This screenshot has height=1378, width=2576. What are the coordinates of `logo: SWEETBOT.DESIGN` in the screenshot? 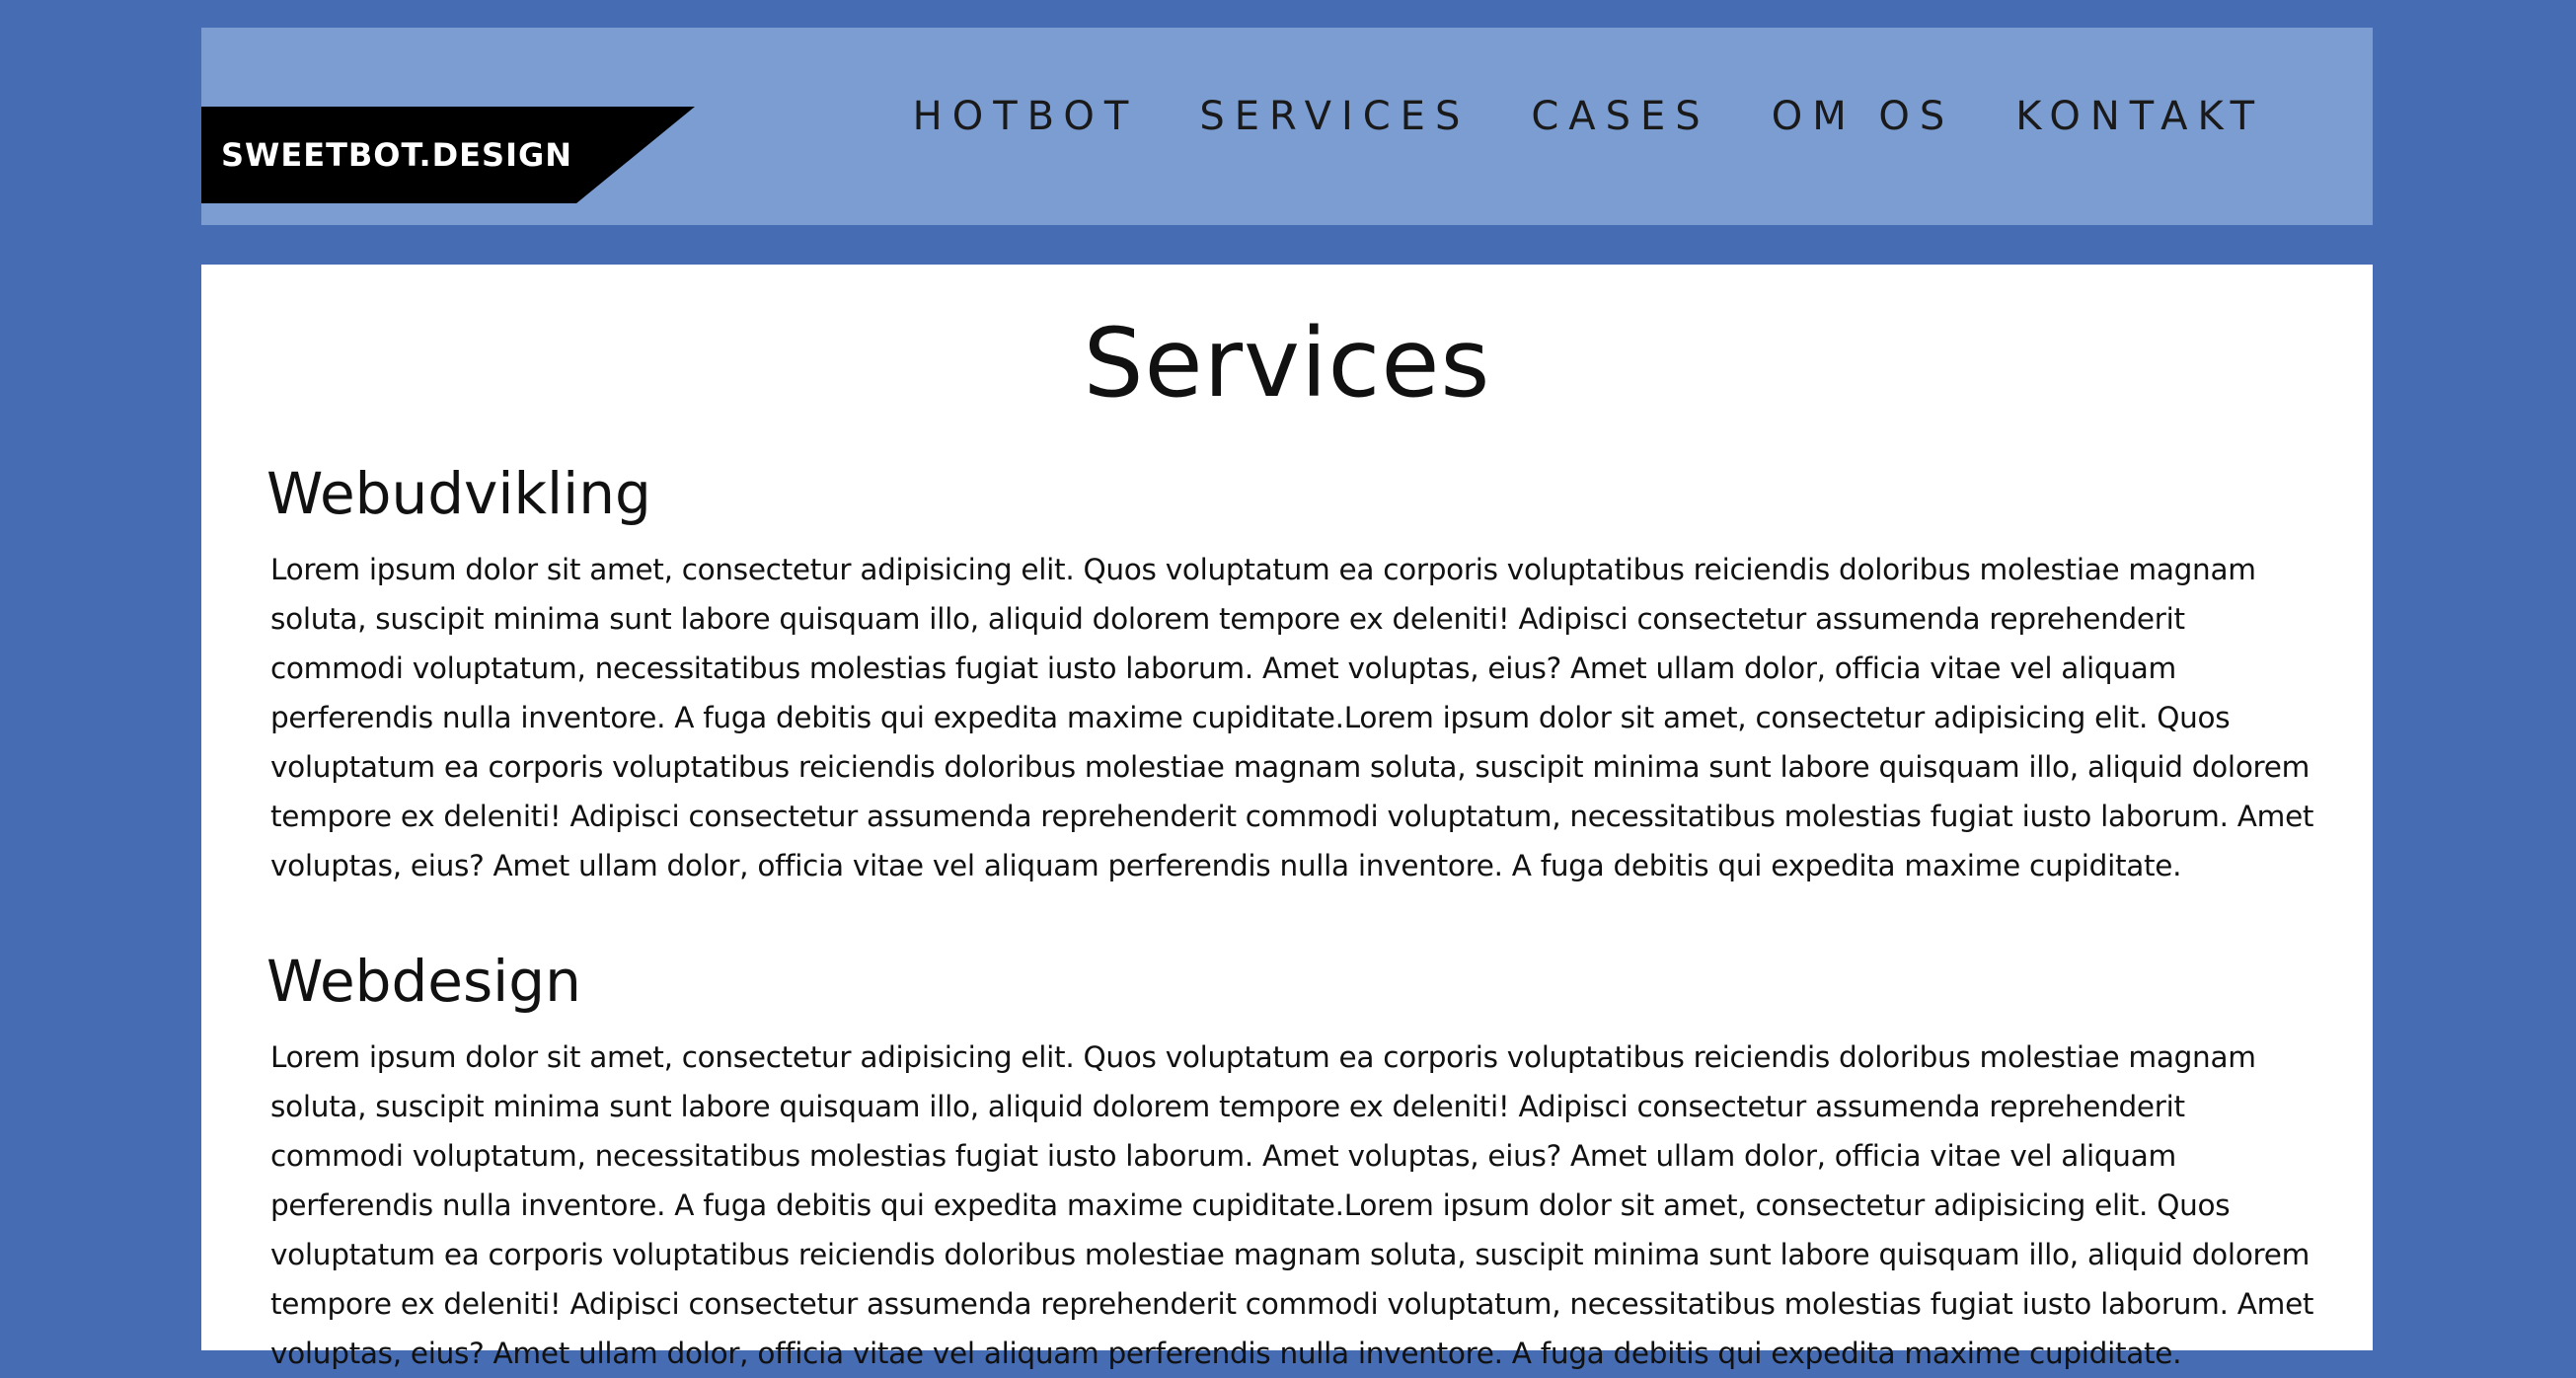 It's located at (448, 155).